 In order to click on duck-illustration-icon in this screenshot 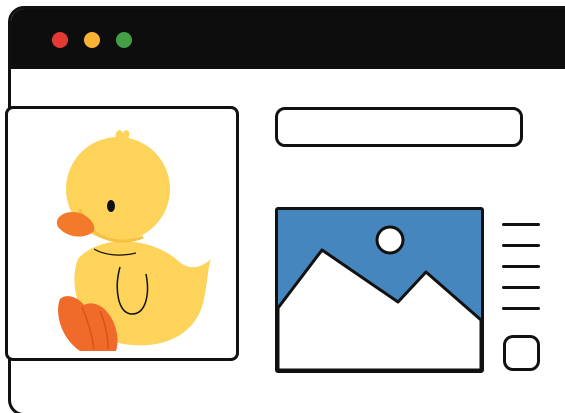, I will do `click(133, 240)`.